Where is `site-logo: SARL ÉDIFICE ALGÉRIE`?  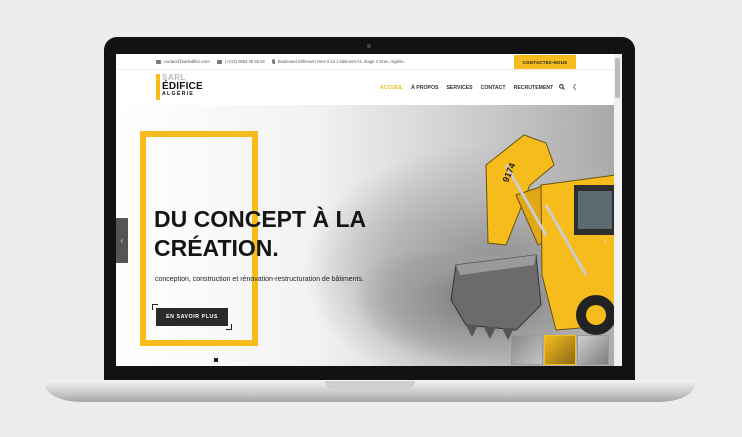
site-logo: SARL ÉDIFICE ALGÉRIE is located at coordinates (179, 87).